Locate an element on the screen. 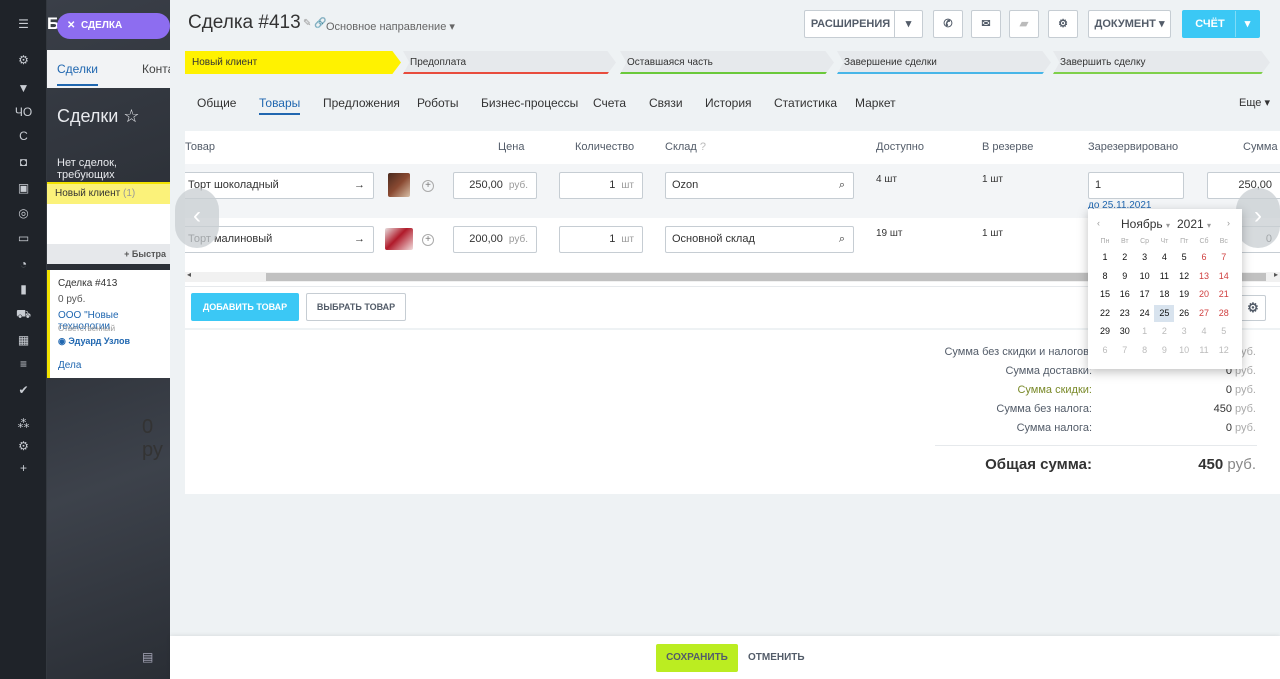 The image size is (1280, 679). calendar-day: 29 is located at coordinates (1105, 331).